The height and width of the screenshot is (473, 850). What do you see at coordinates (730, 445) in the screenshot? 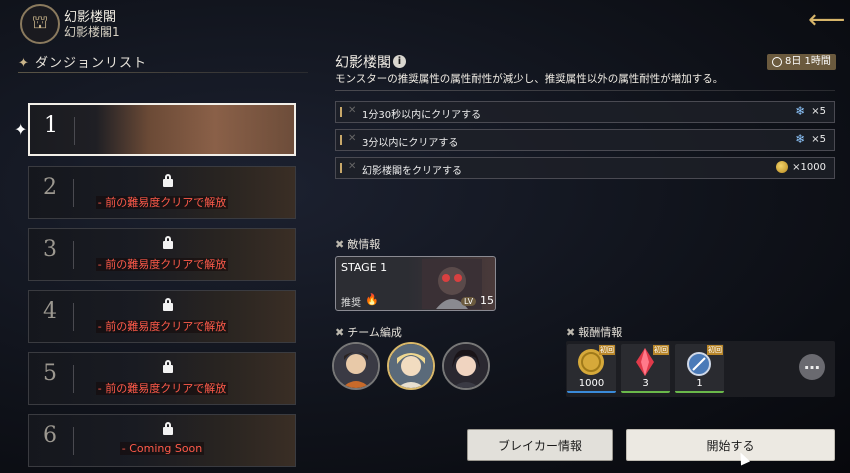
I see `start-button: 開始する` at bounding box center [730, 445].